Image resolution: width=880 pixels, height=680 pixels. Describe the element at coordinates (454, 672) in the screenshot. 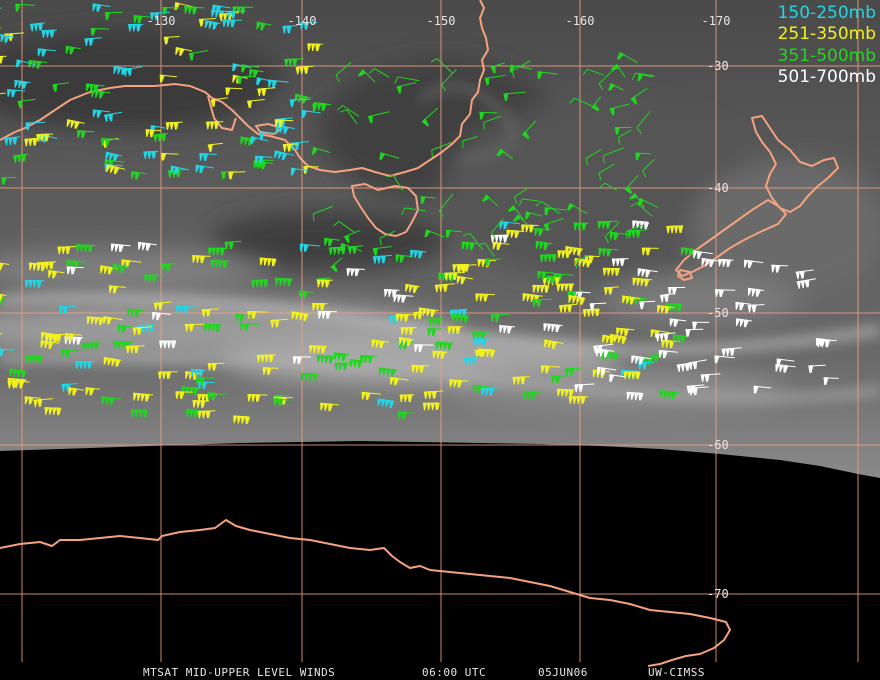

I see `footer-time: 06:00 UTC` at that location.